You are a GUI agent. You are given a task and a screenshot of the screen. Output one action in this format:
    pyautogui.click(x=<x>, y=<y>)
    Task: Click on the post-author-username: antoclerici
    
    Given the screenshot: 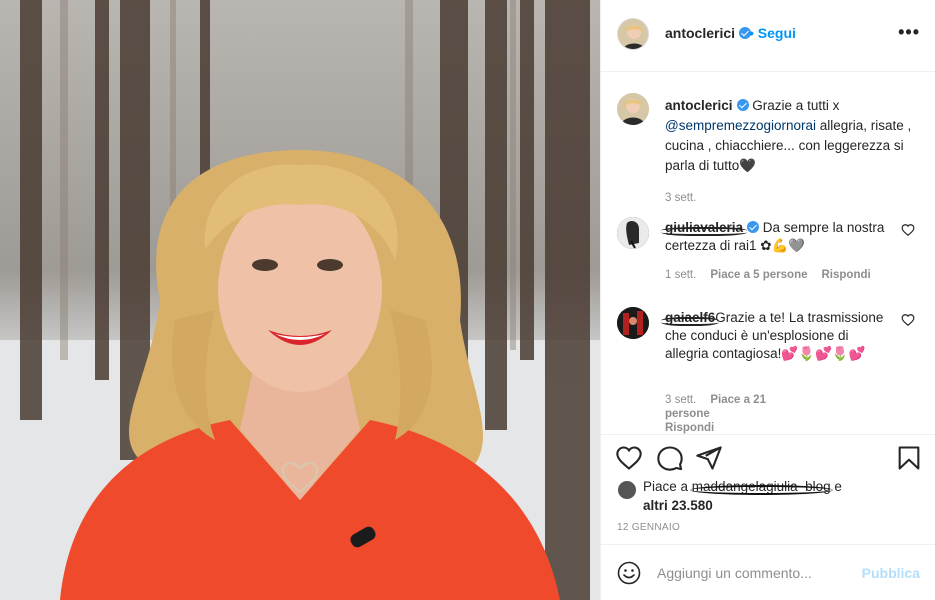 What is the action you would take?
    pyautogui.click(x=708, y=33)
    